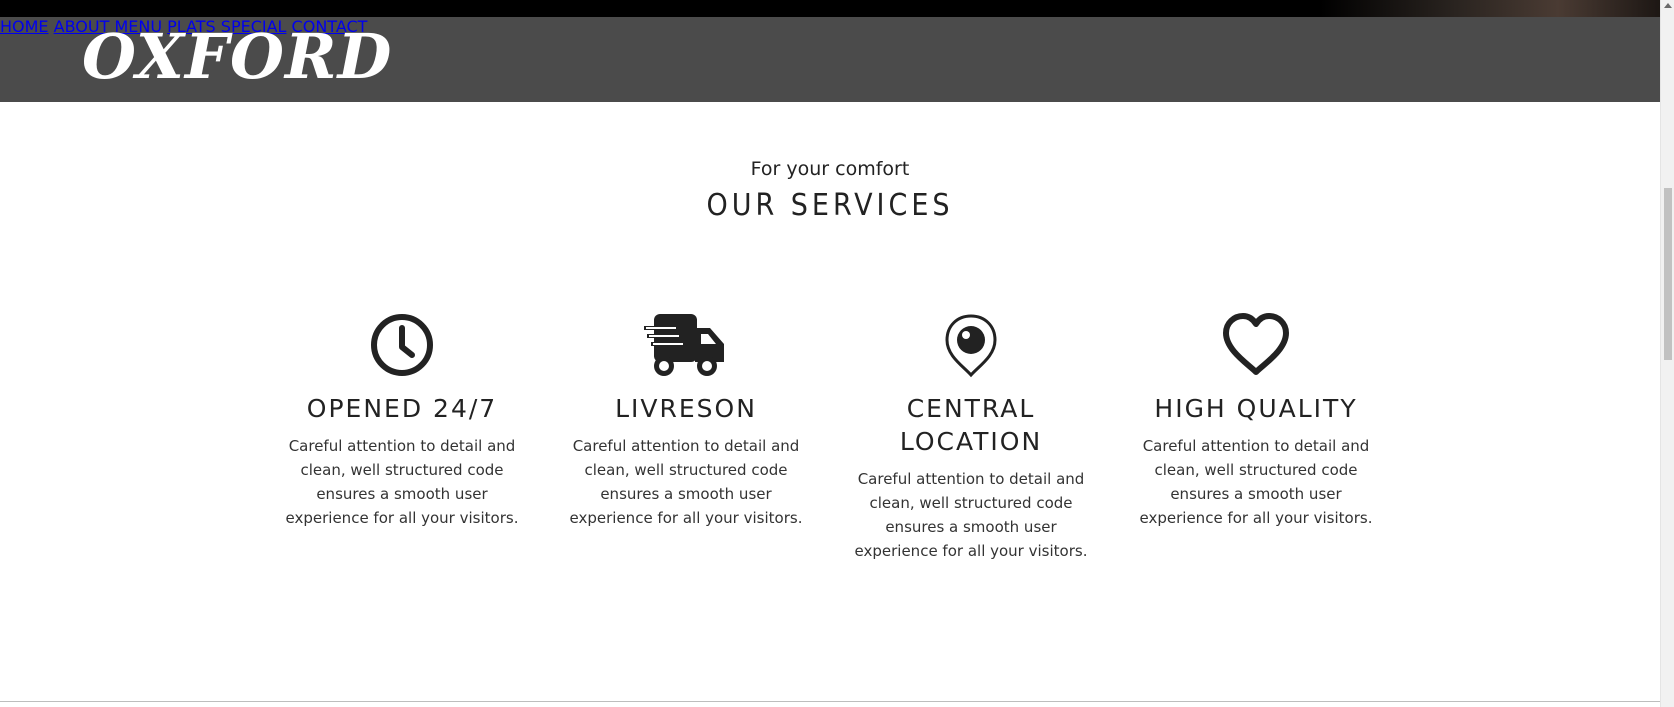 The image size is (1674, 707). What do you see at coordinates (971, 425) in the screenshot?
I see `service-title: CENTRAL LOCATION` at bounding box center [971, 425].